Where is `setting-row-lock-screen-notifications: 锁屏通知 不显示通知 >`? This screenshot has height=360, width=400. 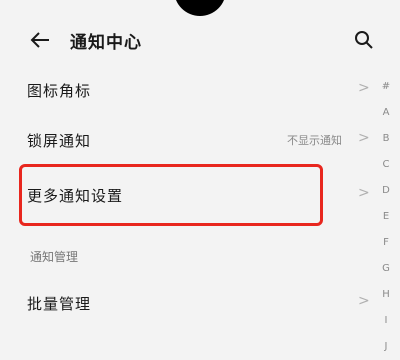 setting-row-lock-screen-notifications: 锁屏通知 不显示通知 > is located at coordinates (185, 140).